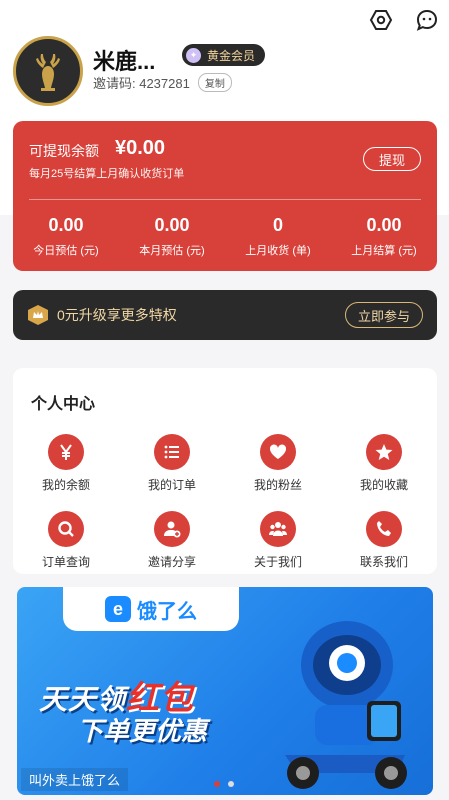  Describe the element at coordinates (171, 562) in the screenshot. I see `menu-label: 邀请分享` at that location.